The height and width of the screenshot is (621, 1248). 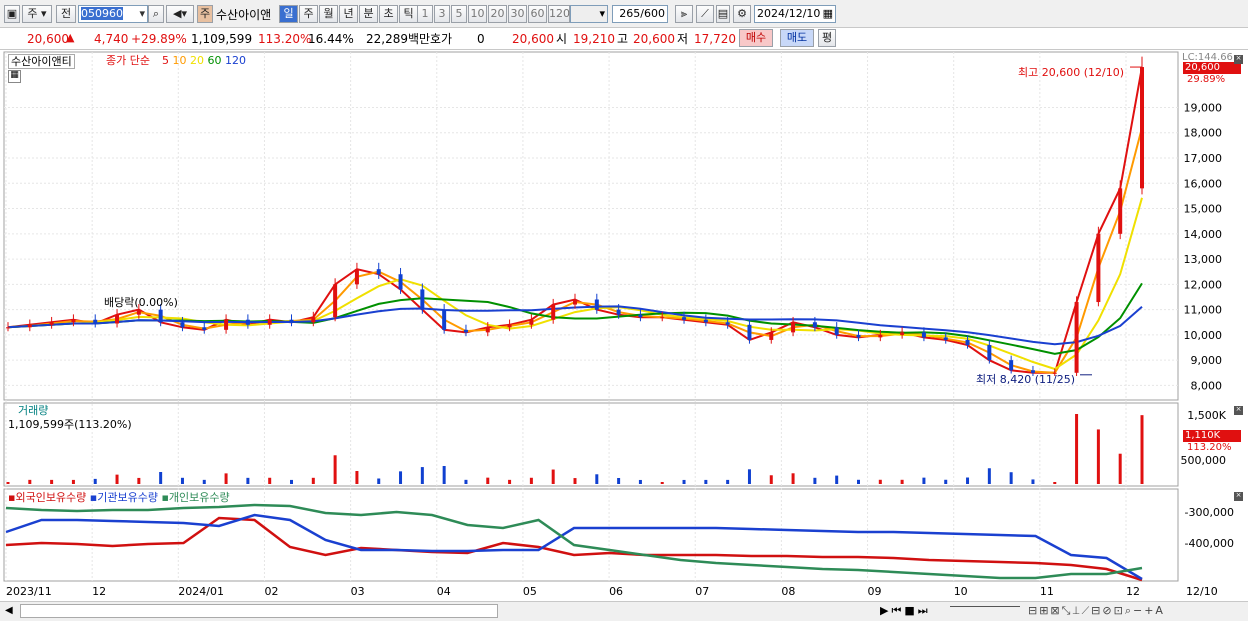 What do you see at coordinates (244, 15) in the screenshot?
I see `stock-name: 수산아이앤` at bounding box center [244, 15].